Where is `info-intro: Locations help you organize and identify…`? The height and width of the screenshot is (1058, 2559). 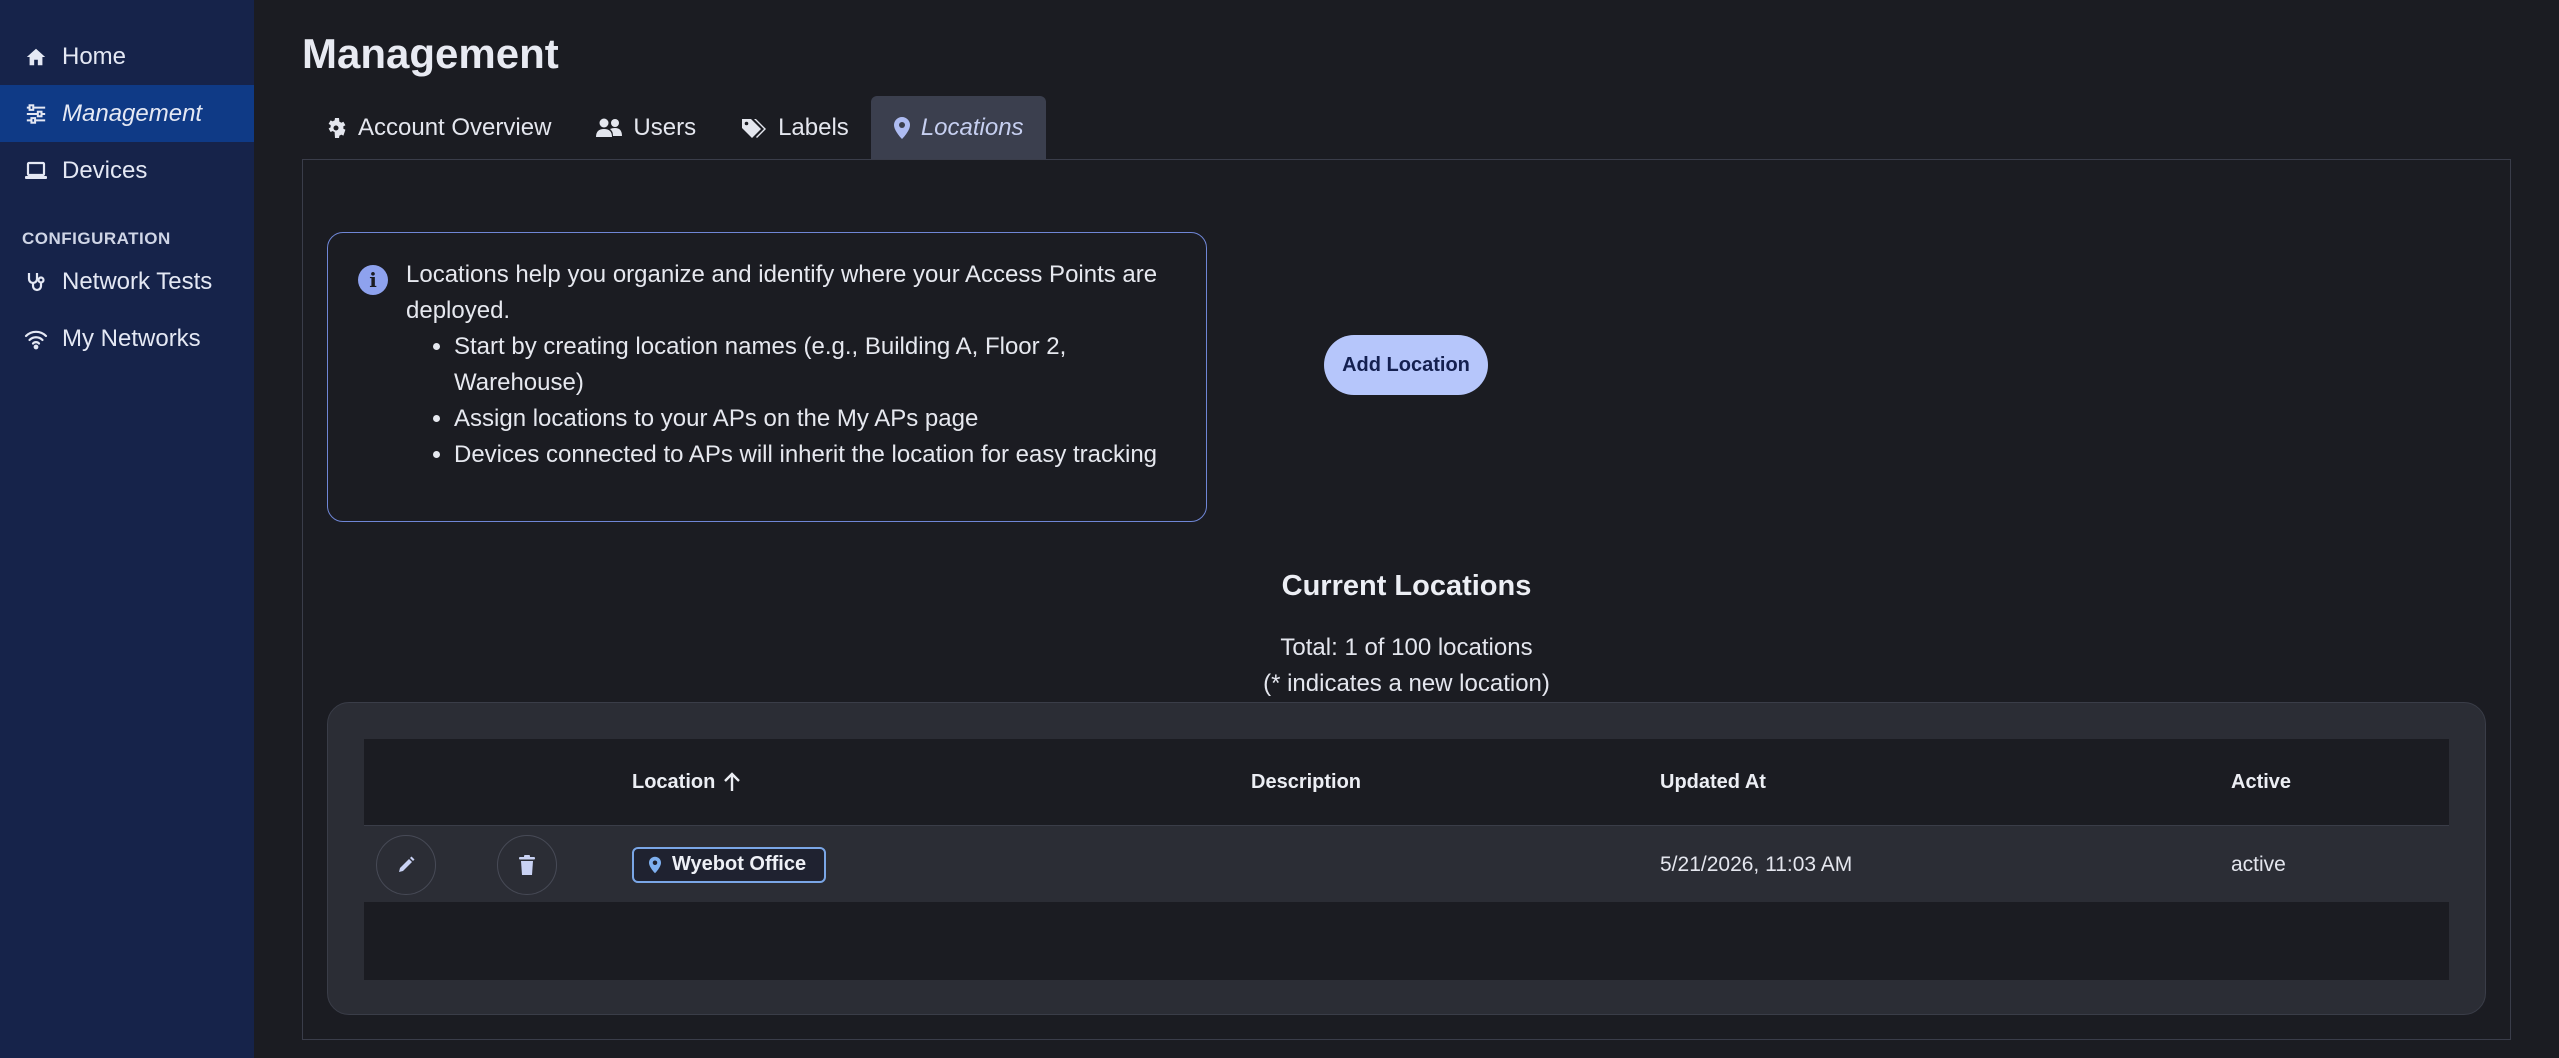 info-intro: Locations help you organize and identify… is located at coordinates (782, 292).